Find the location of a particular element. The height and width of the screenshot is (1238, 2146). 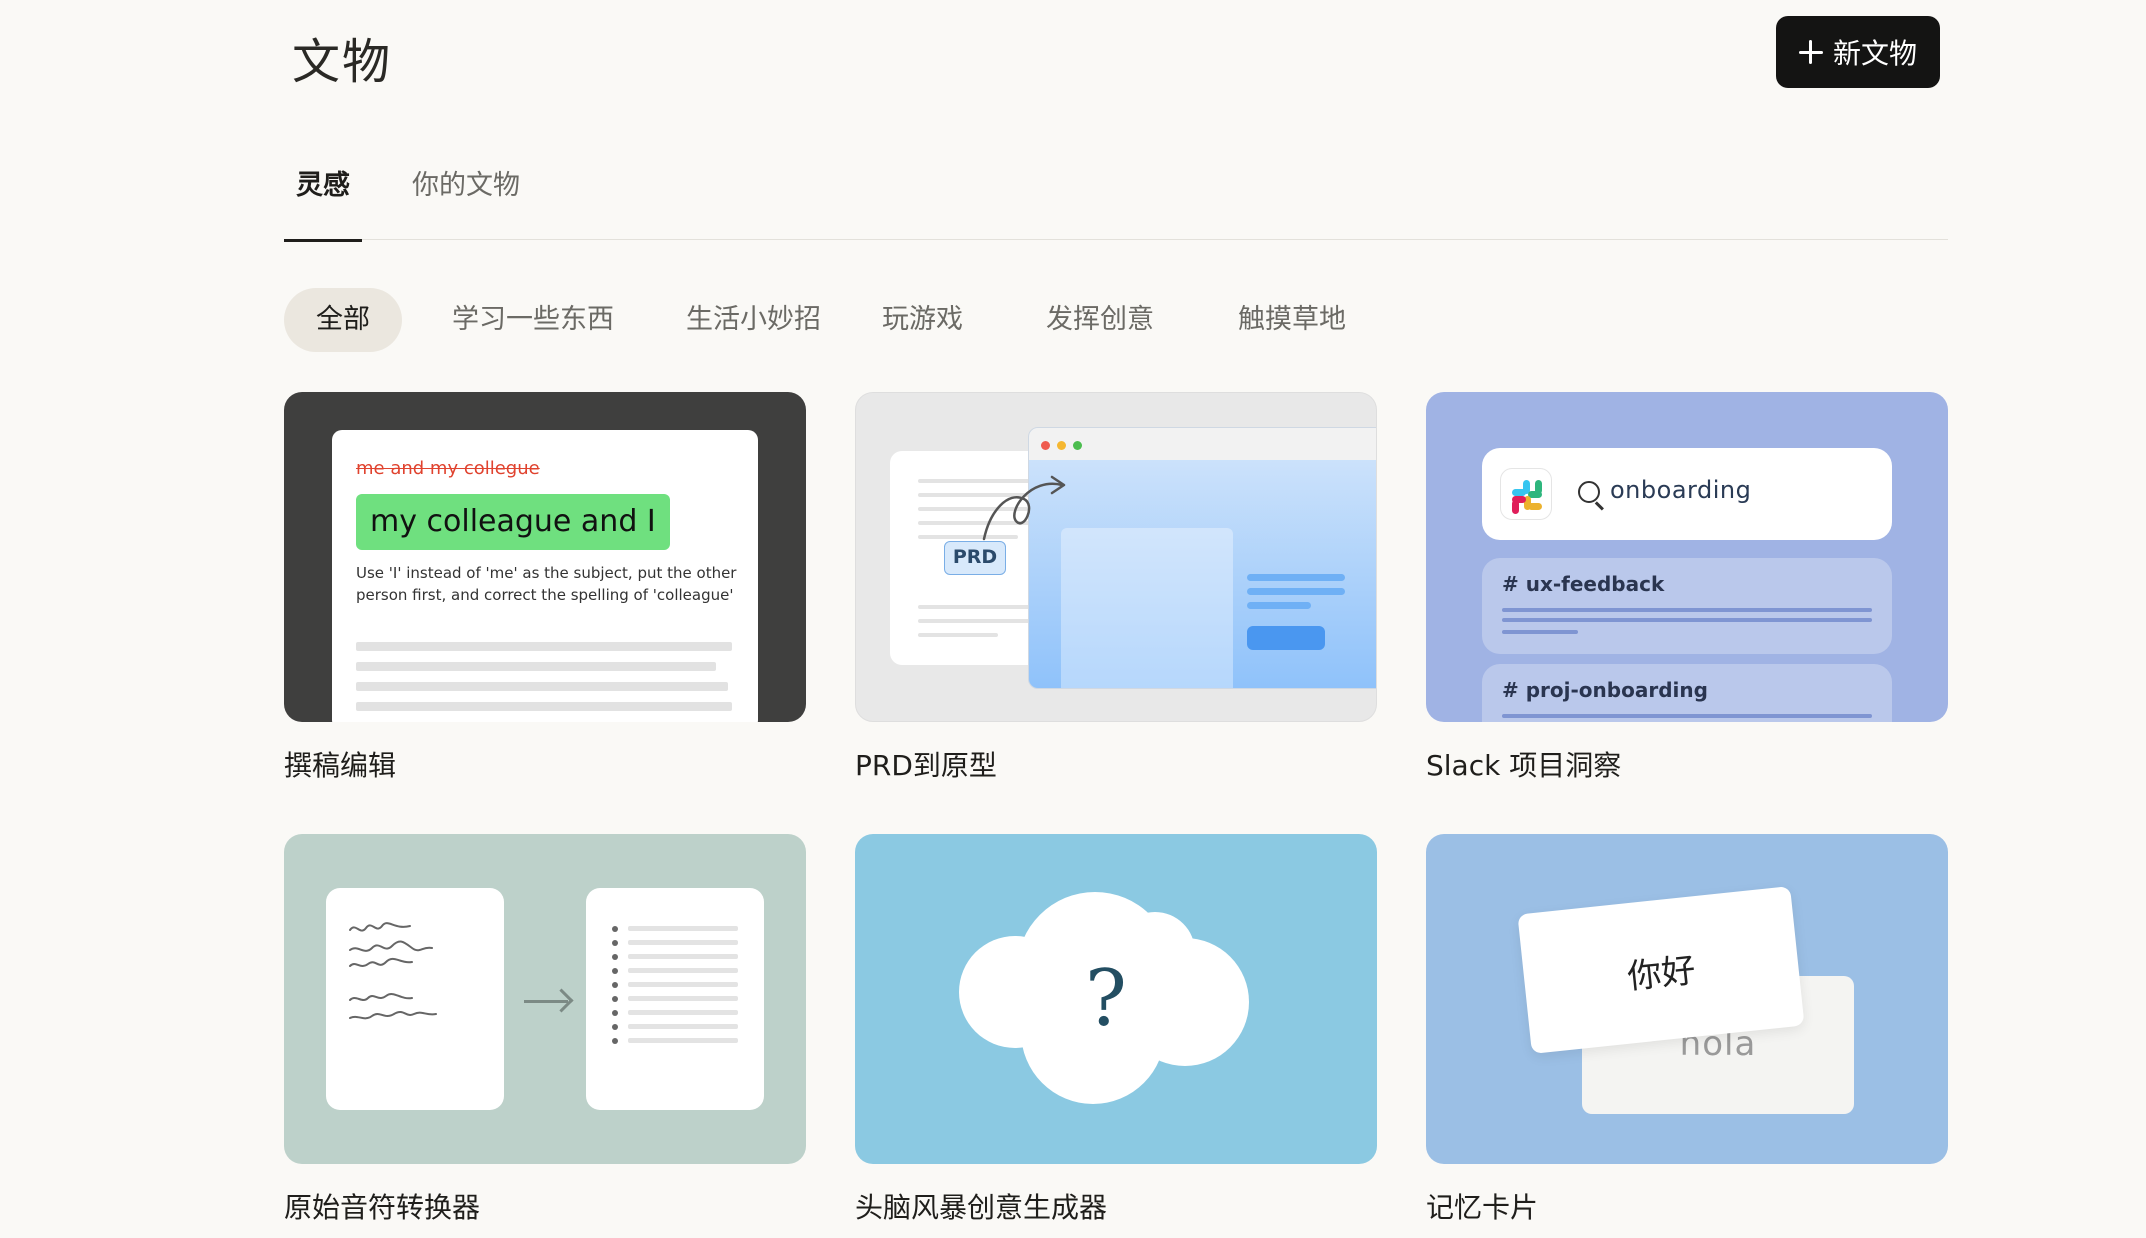

artifact-card-flashcards: hola 你好 记忆卡片 is located at coordinates (1687, 1029).